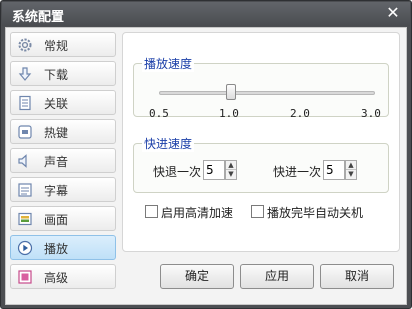 The width and height of the screenshot is (412, 309). Describe the element at coordinates (56, 46) in the screenshot. I see `sidebar-item-label: 常规` at that location.